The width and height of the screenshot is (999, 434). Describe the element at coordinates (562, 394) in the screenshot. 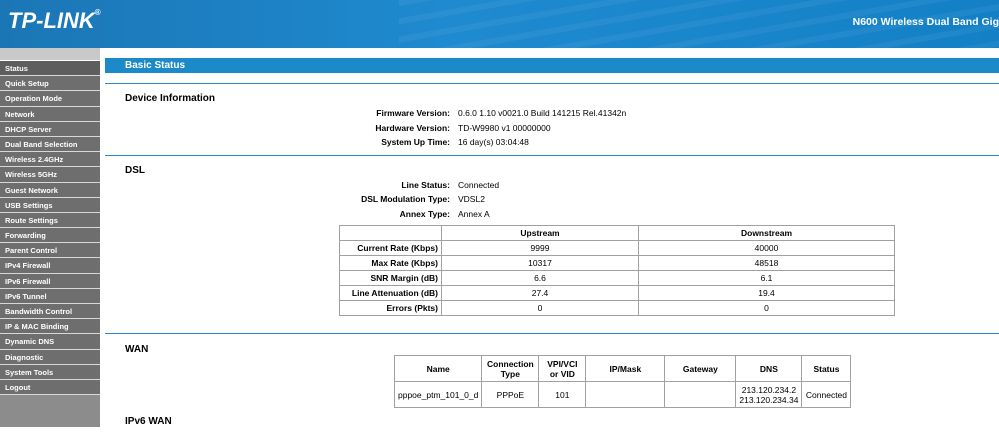

I see `wan-vid-cell: 101` at that location.